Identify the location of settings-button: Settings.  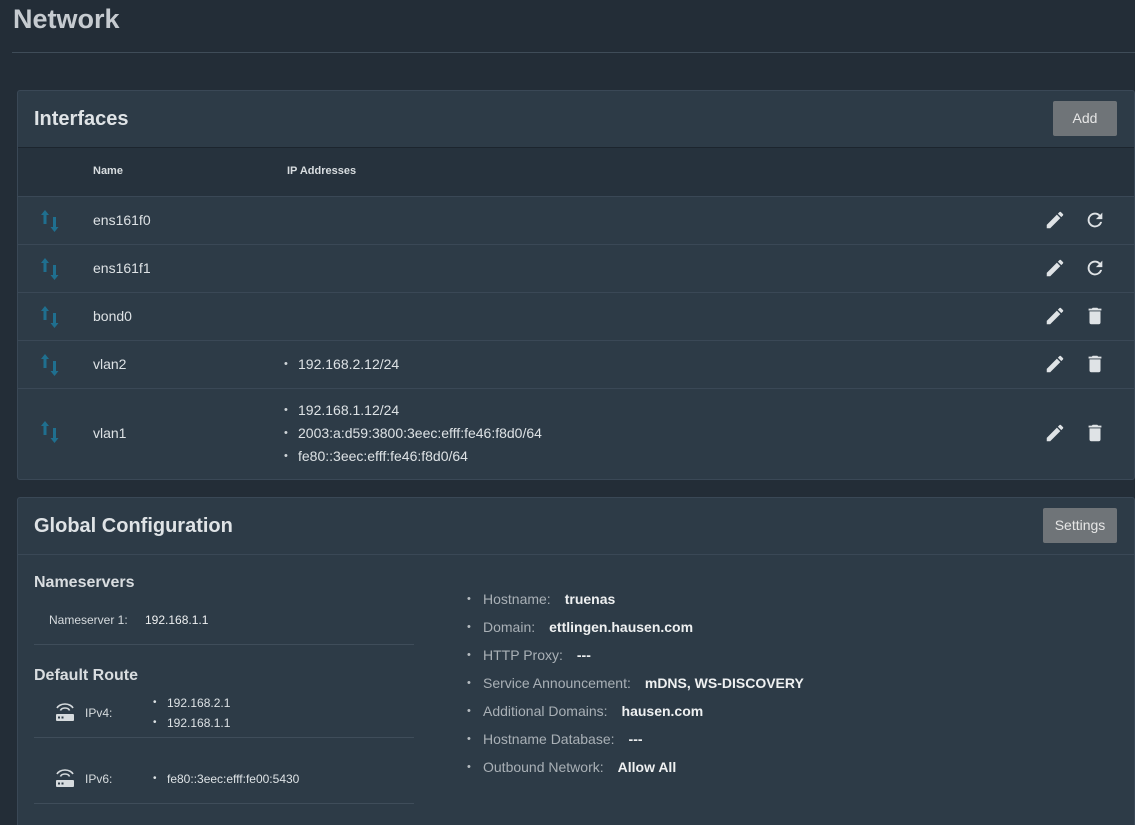
(1080, 525).